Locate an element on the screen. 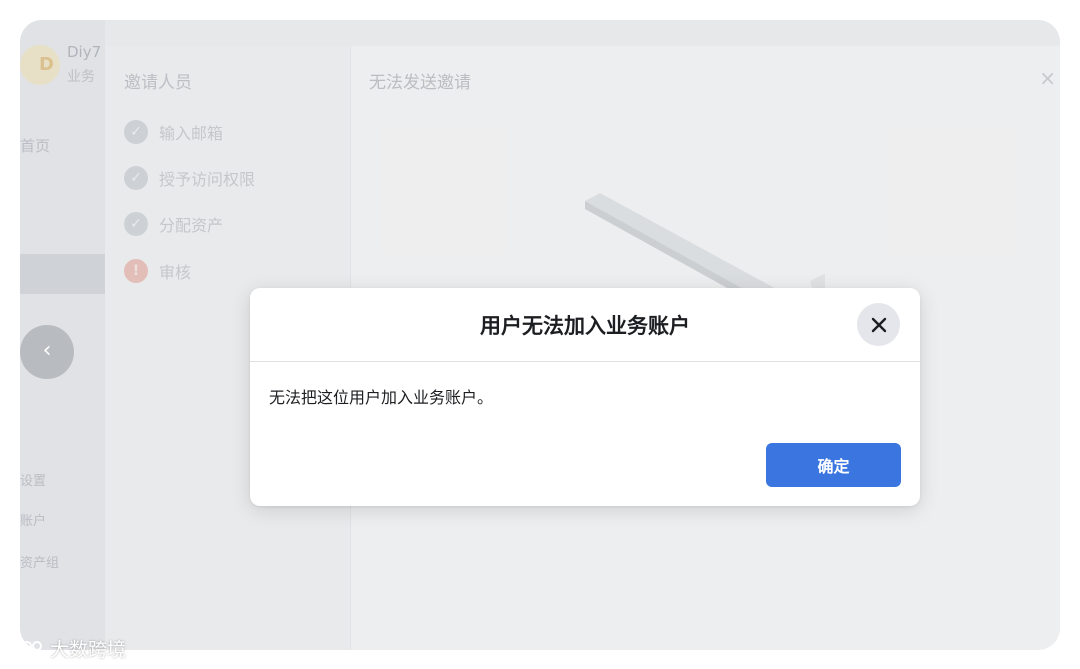 This screenshot has height=669, width=1080. dialog-title: 用户无法加入业务账户 is located at coordinates (585, 326).